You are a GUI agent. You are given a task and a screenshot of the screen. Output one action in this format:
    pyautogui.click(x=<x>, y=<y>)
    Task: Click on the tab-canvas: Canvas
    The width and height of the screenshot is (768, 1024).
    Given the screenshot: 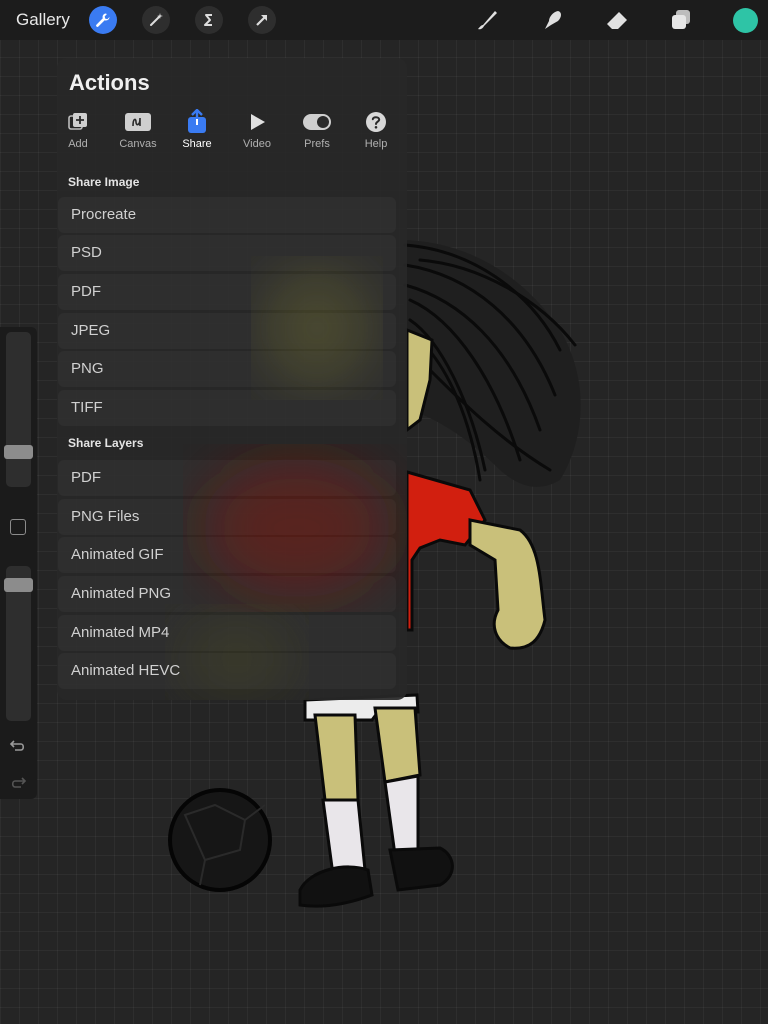 What is the action you would take?
    pyautogui.click(x=138, y=132)
    